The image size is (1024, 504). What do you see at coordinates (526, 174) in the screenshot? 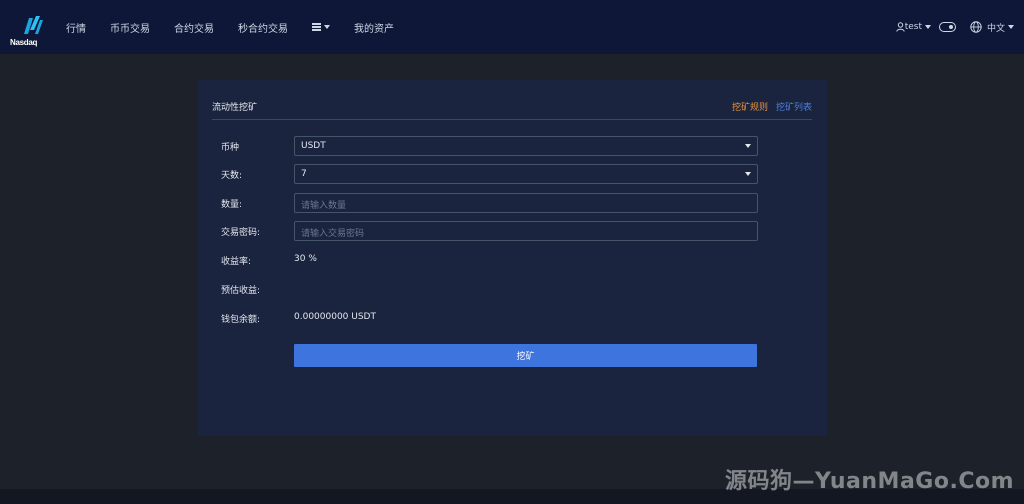
I see `days-select: 7` at bounding box center [526, 174].